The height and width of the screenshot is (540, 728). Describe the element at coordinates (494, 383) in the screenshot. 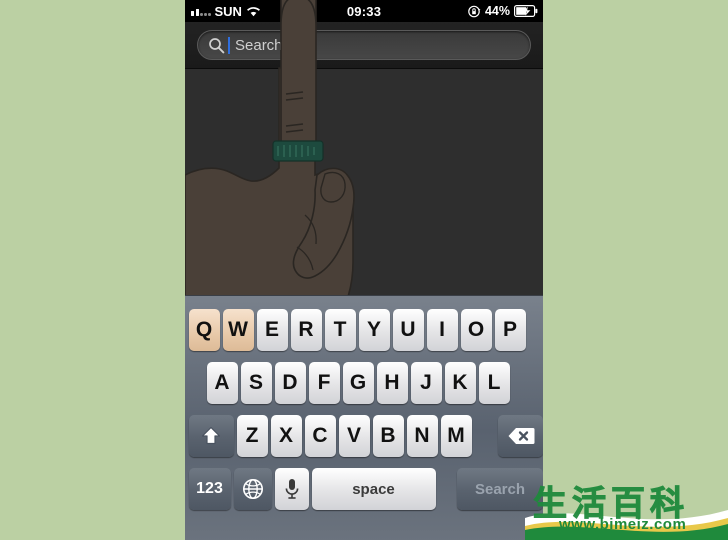

I see `key-l: L` at that location.